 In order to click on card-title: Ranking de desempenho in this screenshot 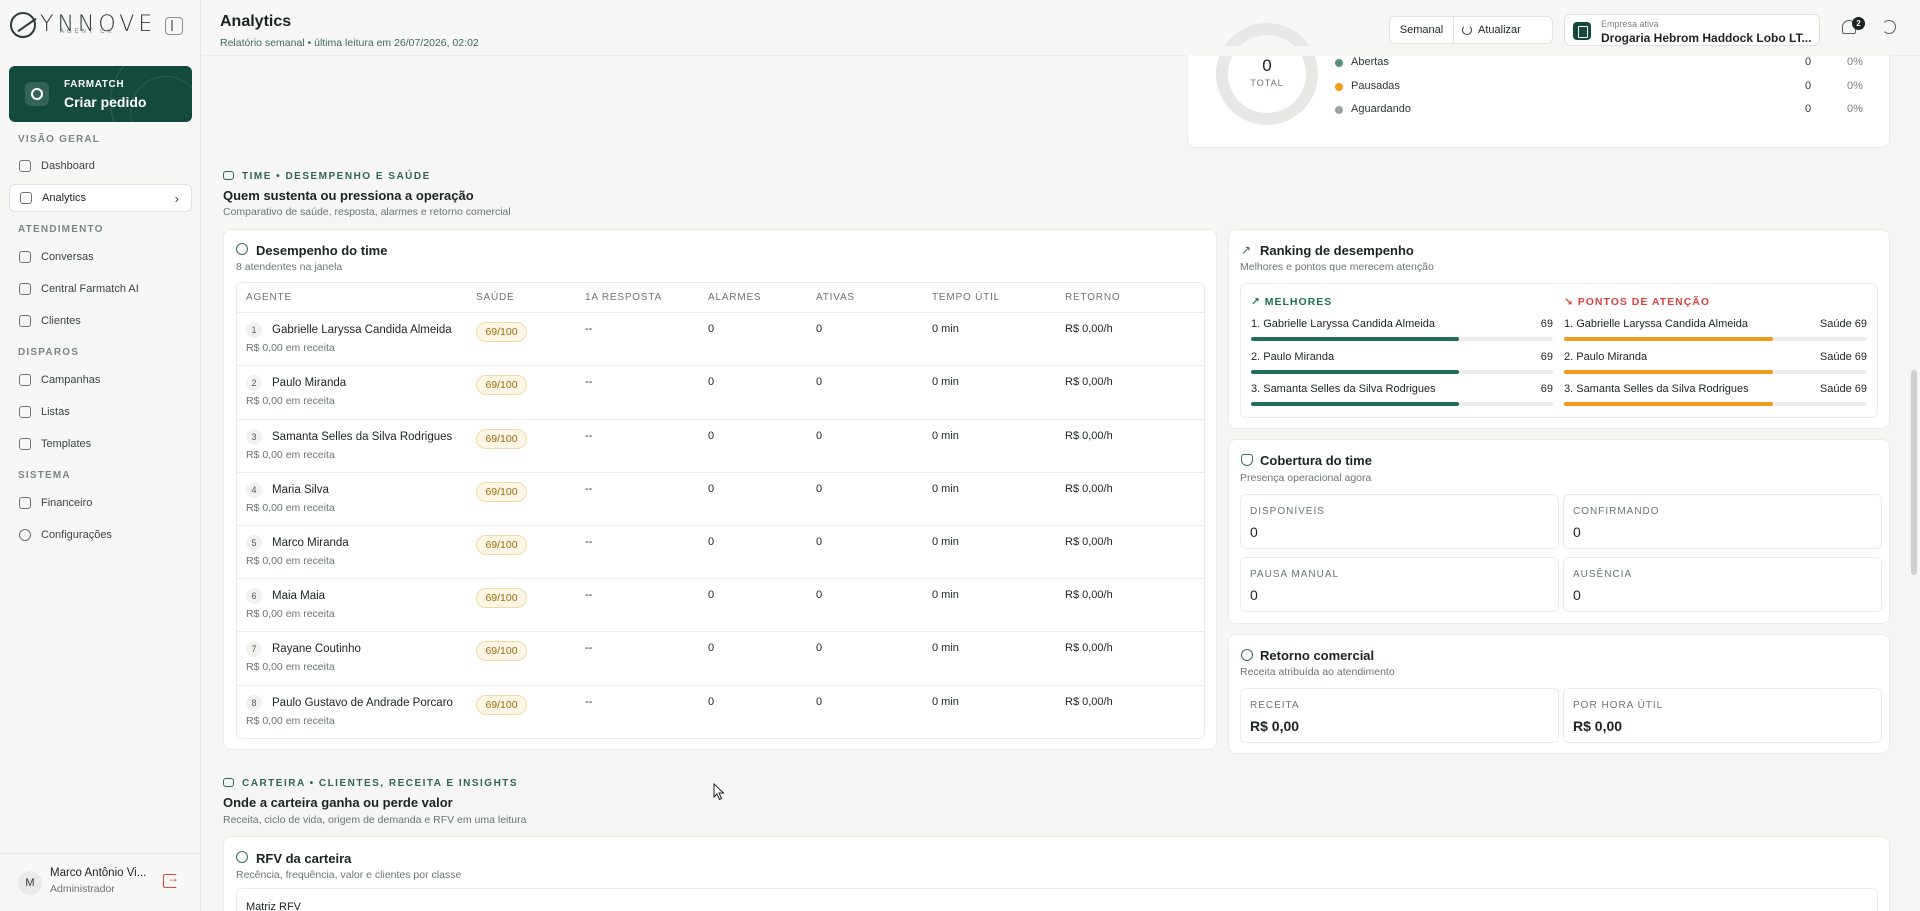, I will do `click(1337, 250)`.